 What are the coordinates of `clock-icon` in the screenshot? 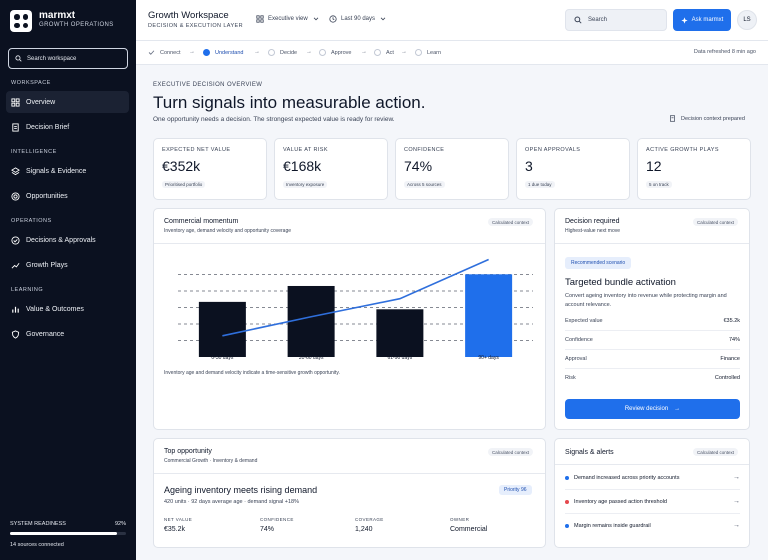 It's located at (333, 19).